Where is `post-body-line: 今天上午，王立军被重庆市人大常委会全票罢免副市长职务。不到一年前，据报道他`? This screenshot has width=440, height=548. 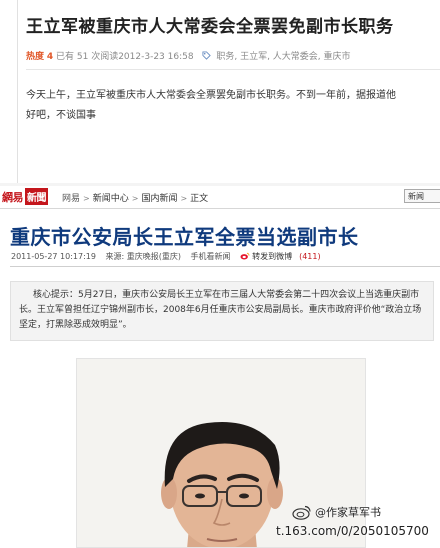 post-body-line: 今天上午，王立军被重庆市人大常委会全票罢免副市长职务。不到一年前，据报道他 is located at coordinates (211, 95).